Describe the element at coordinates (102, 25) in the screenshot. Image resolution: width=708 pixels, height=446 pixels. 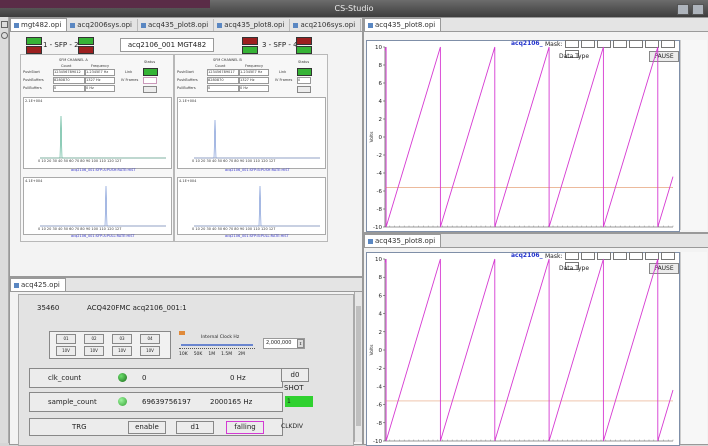
I see `tab-acq2006sys: acq2006sys.opi` at that location.